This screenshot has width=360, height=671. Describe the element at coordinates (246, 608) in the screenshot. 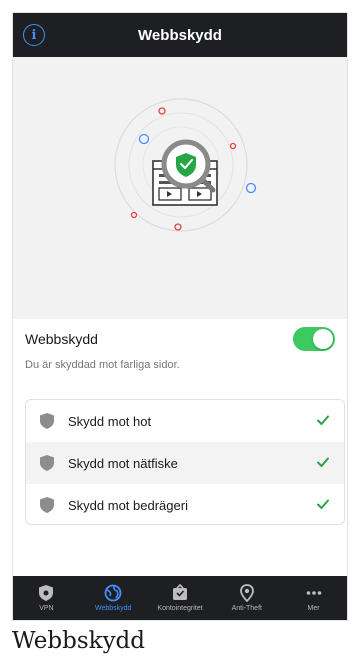

I see `tab-label: Anti-Theft` at that location.